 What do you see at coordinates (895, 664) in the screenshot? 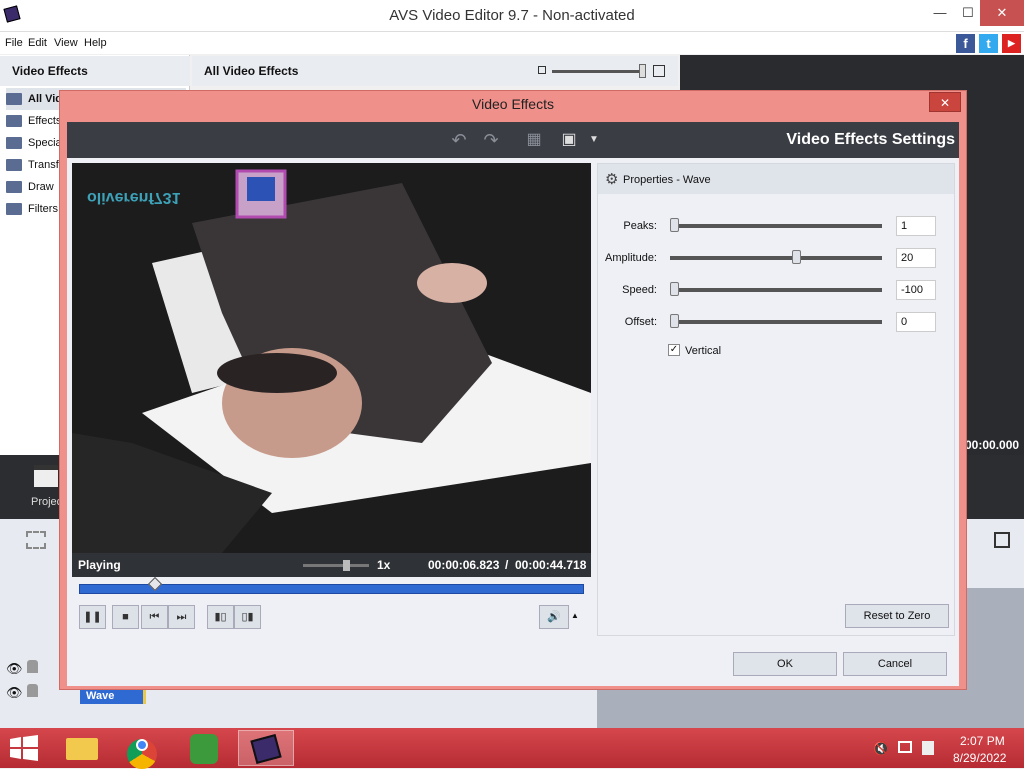
I see `cancel-button: Cancel` at bounding box center [895, 664].